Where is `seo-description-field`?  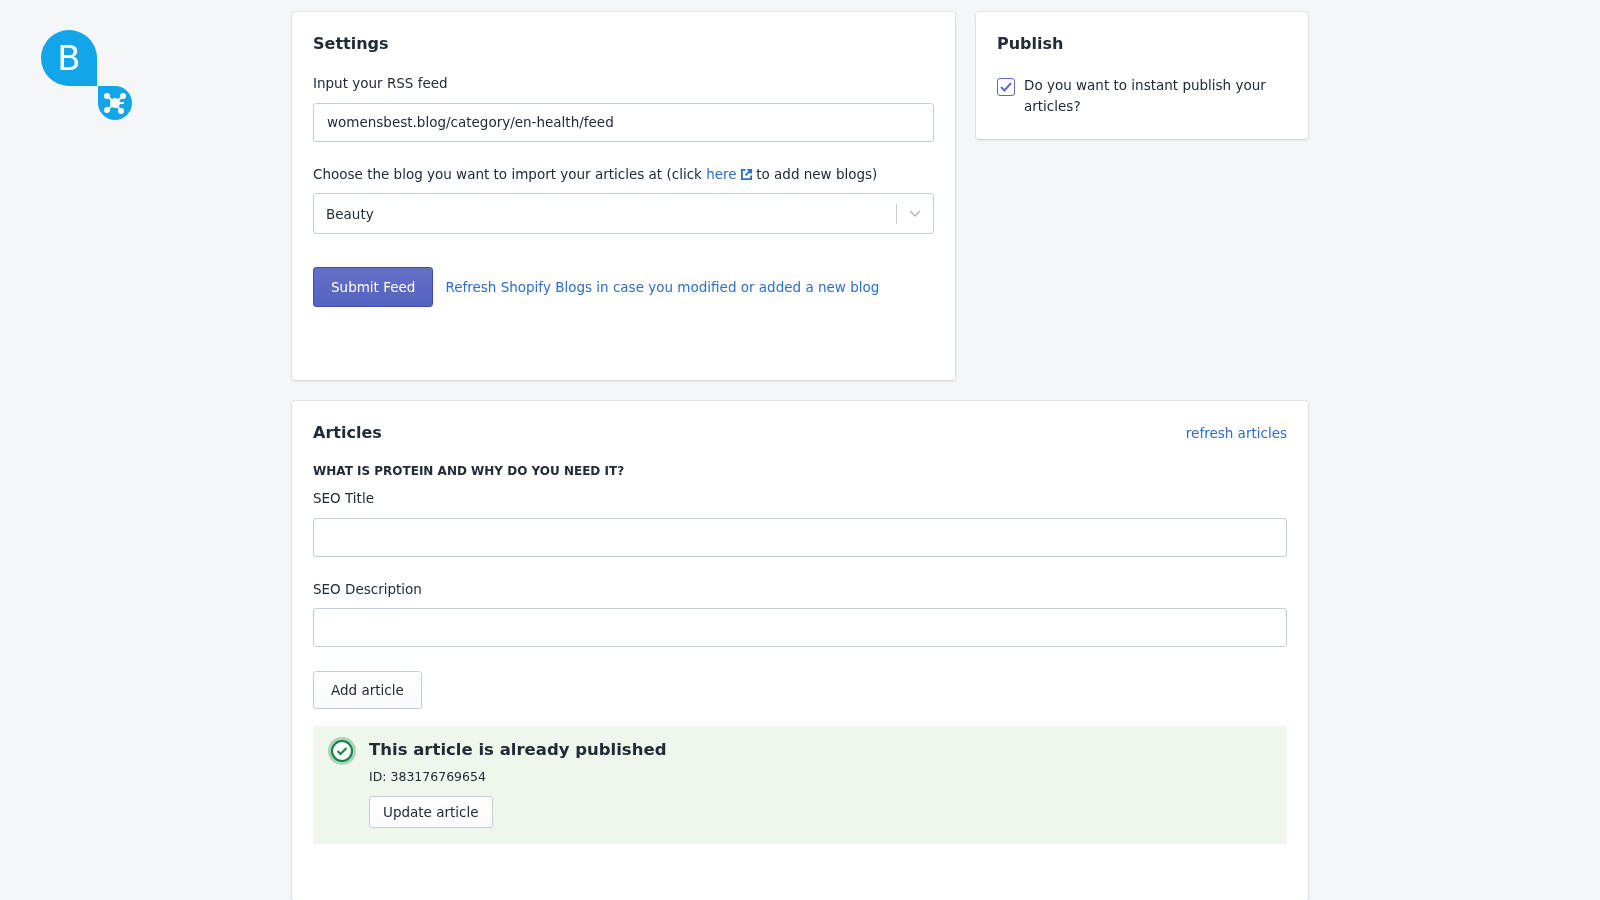
seo-description-field is located at coordinates (800, 628).